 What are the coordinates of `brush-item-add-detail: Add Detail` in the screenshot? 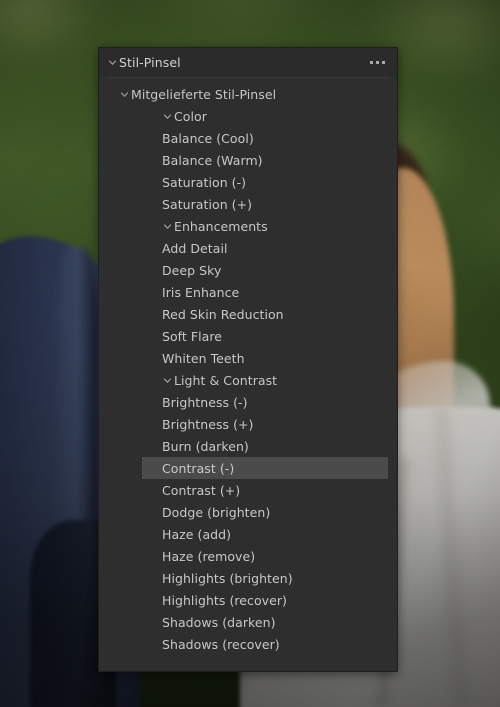 It's located at (265, 248).